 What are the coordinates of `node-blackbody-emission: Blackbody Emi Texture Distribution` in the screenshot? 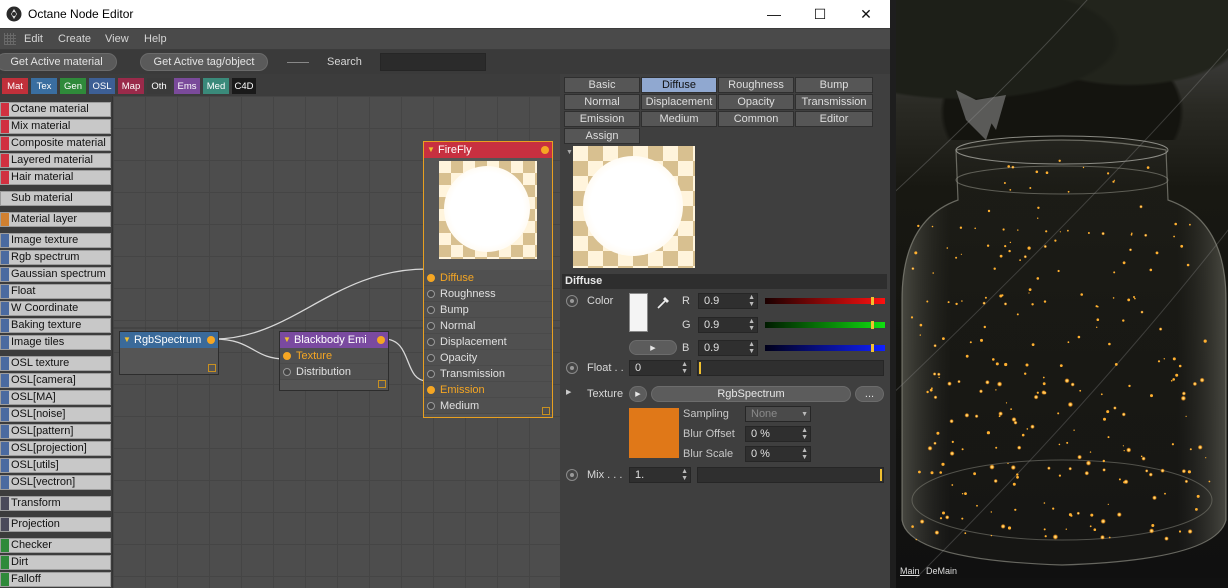 It's located at (334, 361).